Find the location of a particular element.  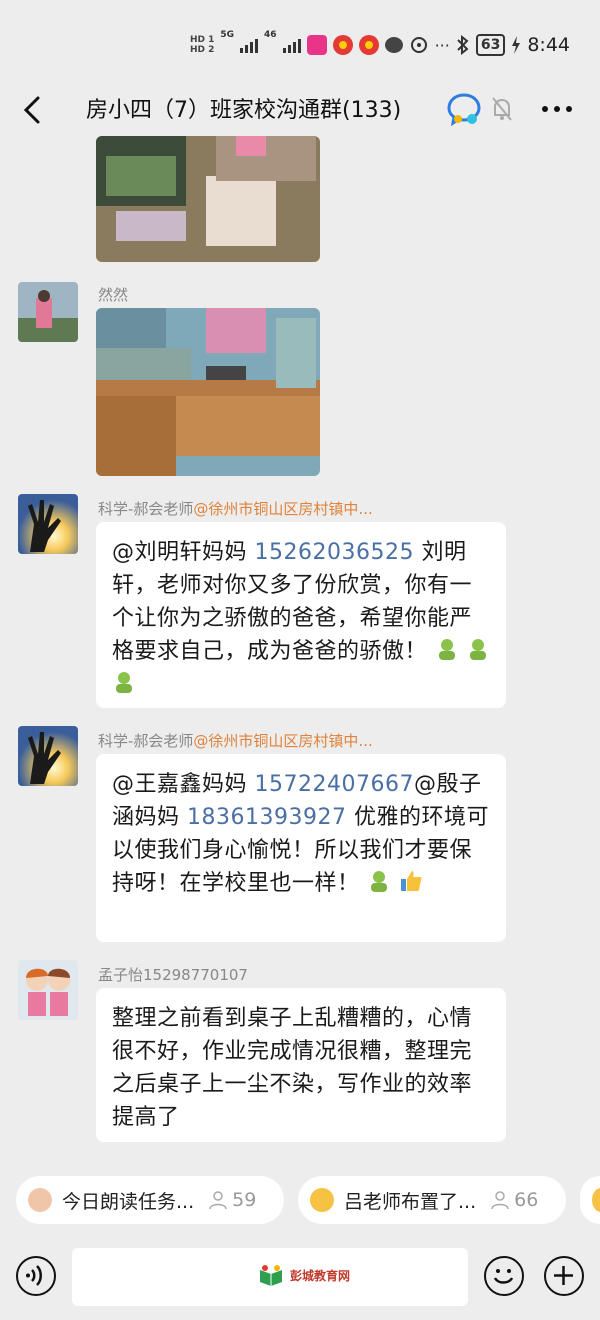

battery-icon: 63 is located at coordinates (490, 45).